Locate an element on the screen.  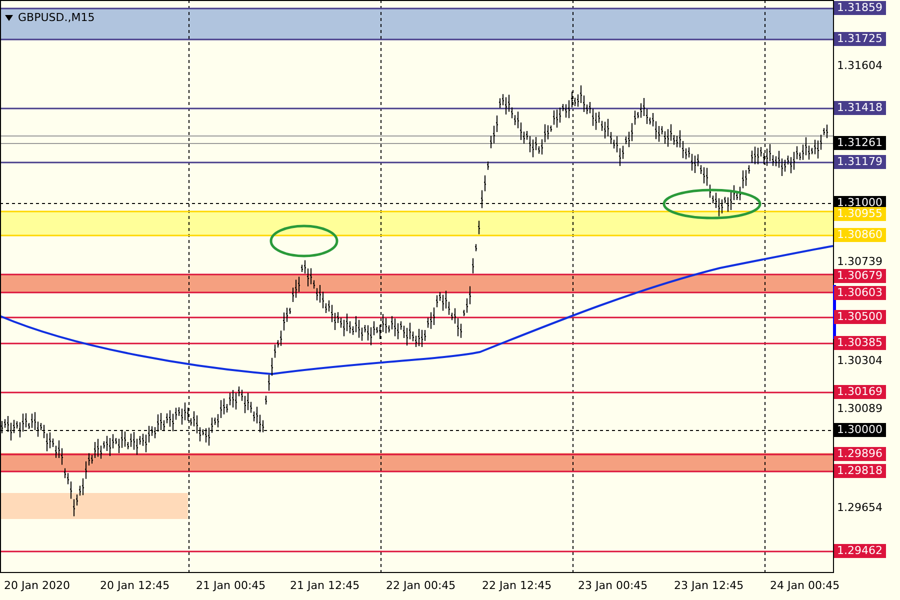
time-label: 23 Jan 12:45 is located at coordinates (709, 585).